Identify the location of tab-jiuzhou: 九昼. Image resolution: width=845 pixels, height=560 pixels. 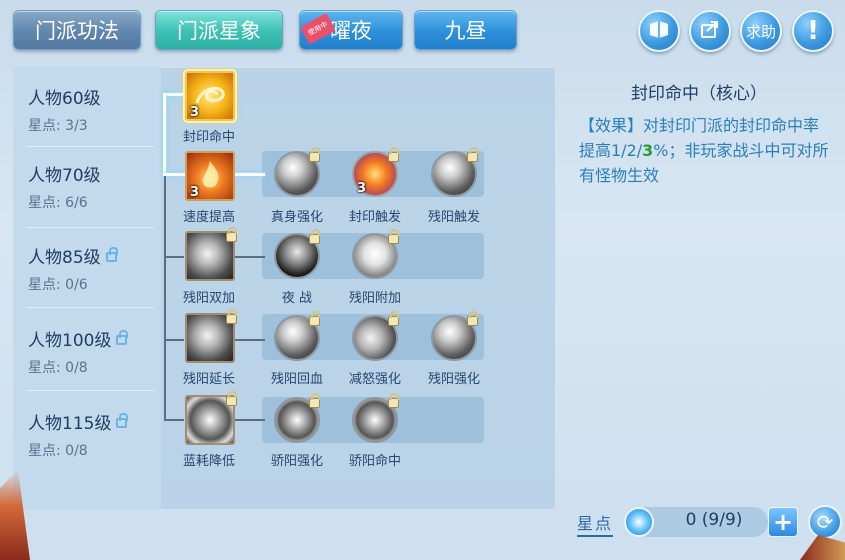
(465, 30).